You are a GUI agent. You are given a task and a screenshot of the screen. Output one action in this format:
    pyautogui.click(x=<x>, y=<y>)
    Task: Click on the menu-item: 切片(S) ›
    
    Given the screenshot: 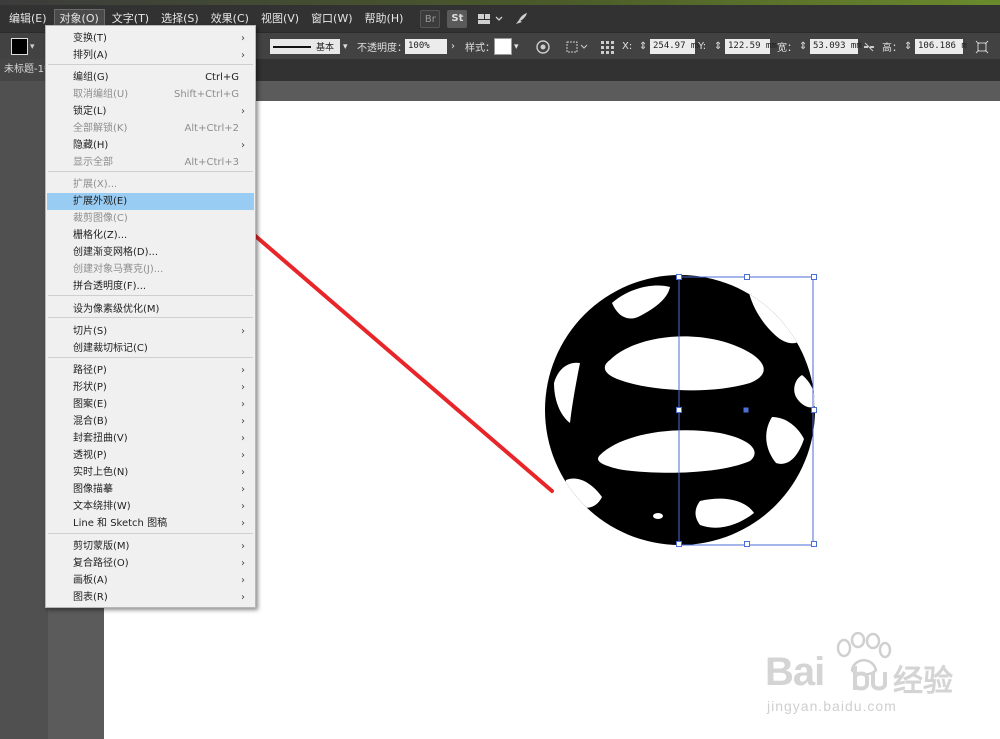 What is the action you would take?
    pyautogui.click(x=150, y=331)
    